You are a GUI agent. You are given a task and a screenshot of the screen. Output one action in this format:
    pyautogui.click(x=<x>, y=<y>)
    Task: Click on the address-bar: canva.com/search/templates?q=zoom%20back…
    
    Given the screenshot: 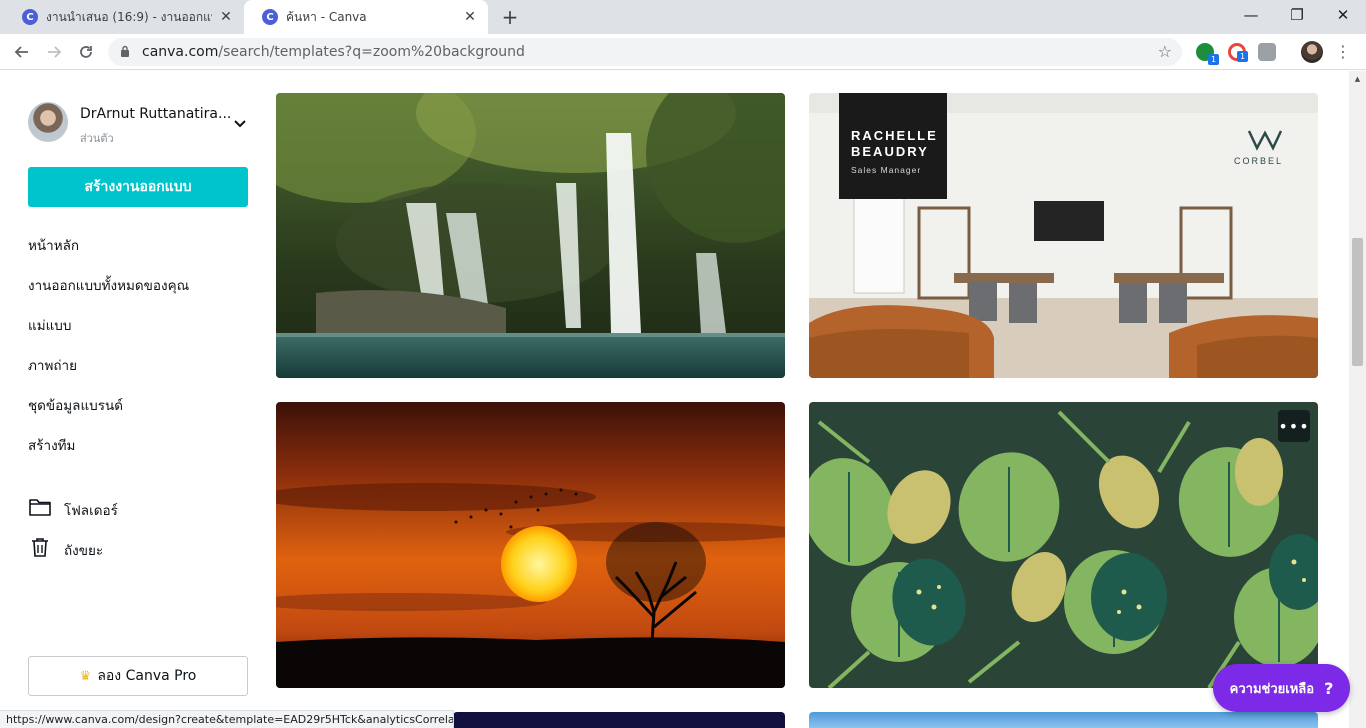 What is the action you would take?
    pyautogui.click(x=645, y=52)
    